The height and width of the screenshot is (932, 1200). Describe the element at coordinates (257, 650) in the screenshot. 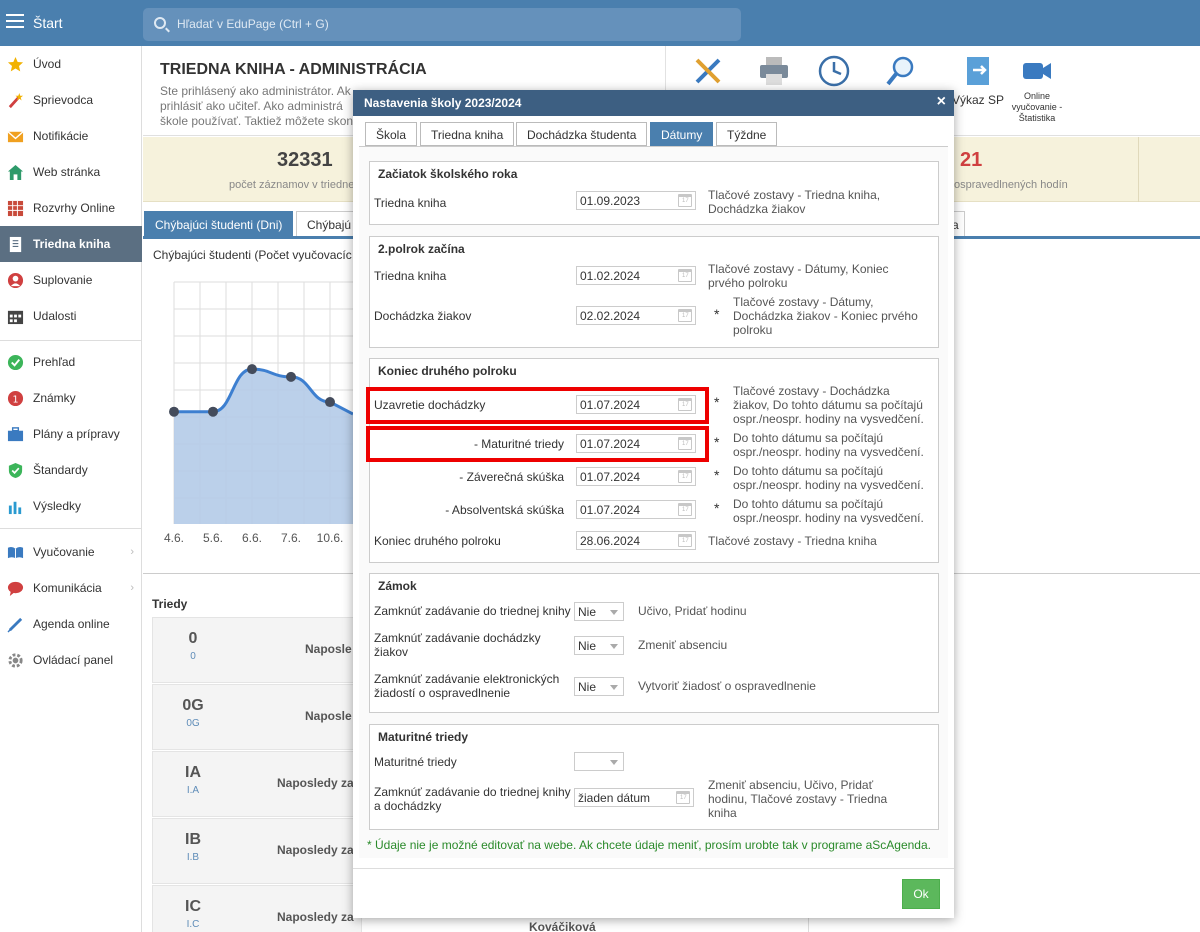

I see `class-card: 0 0 Naposle` at that location.